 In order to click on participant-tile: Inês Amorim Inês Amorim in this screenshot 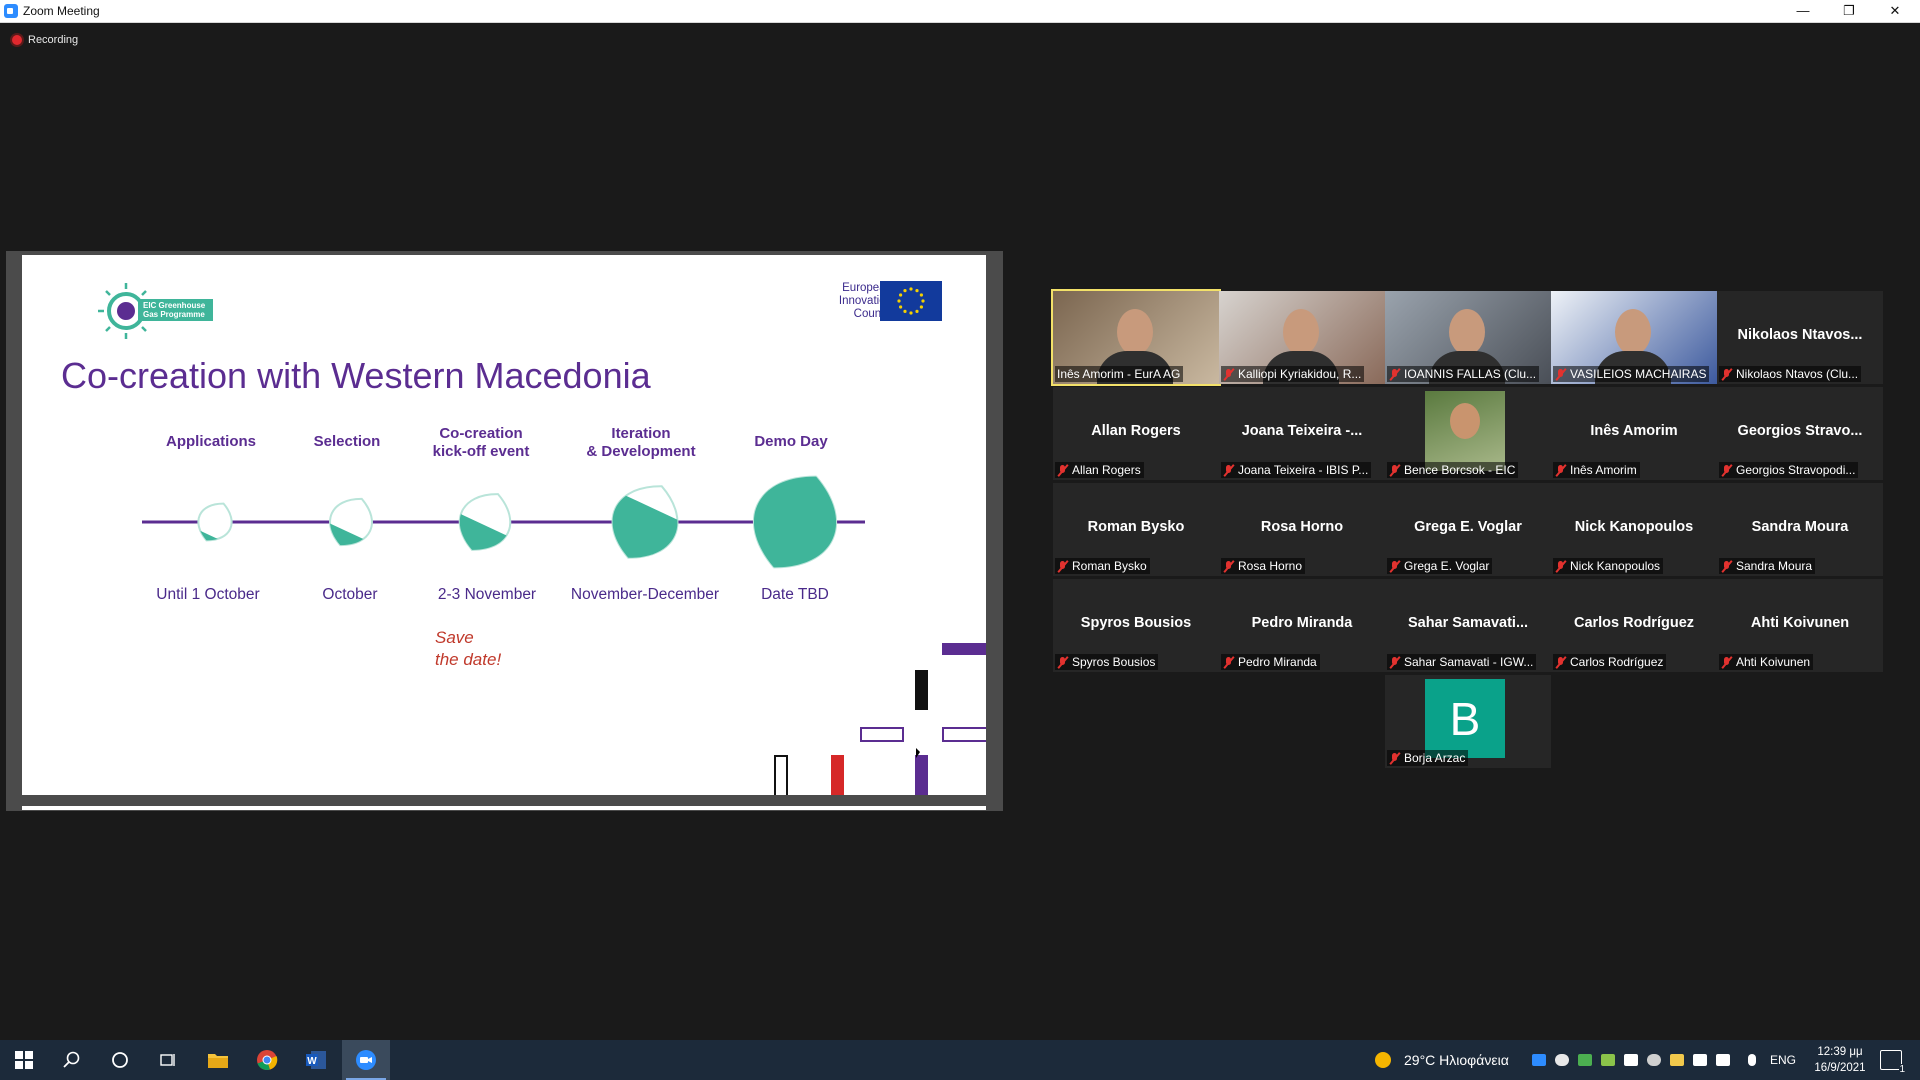, I will do `click(1634, 433)`.